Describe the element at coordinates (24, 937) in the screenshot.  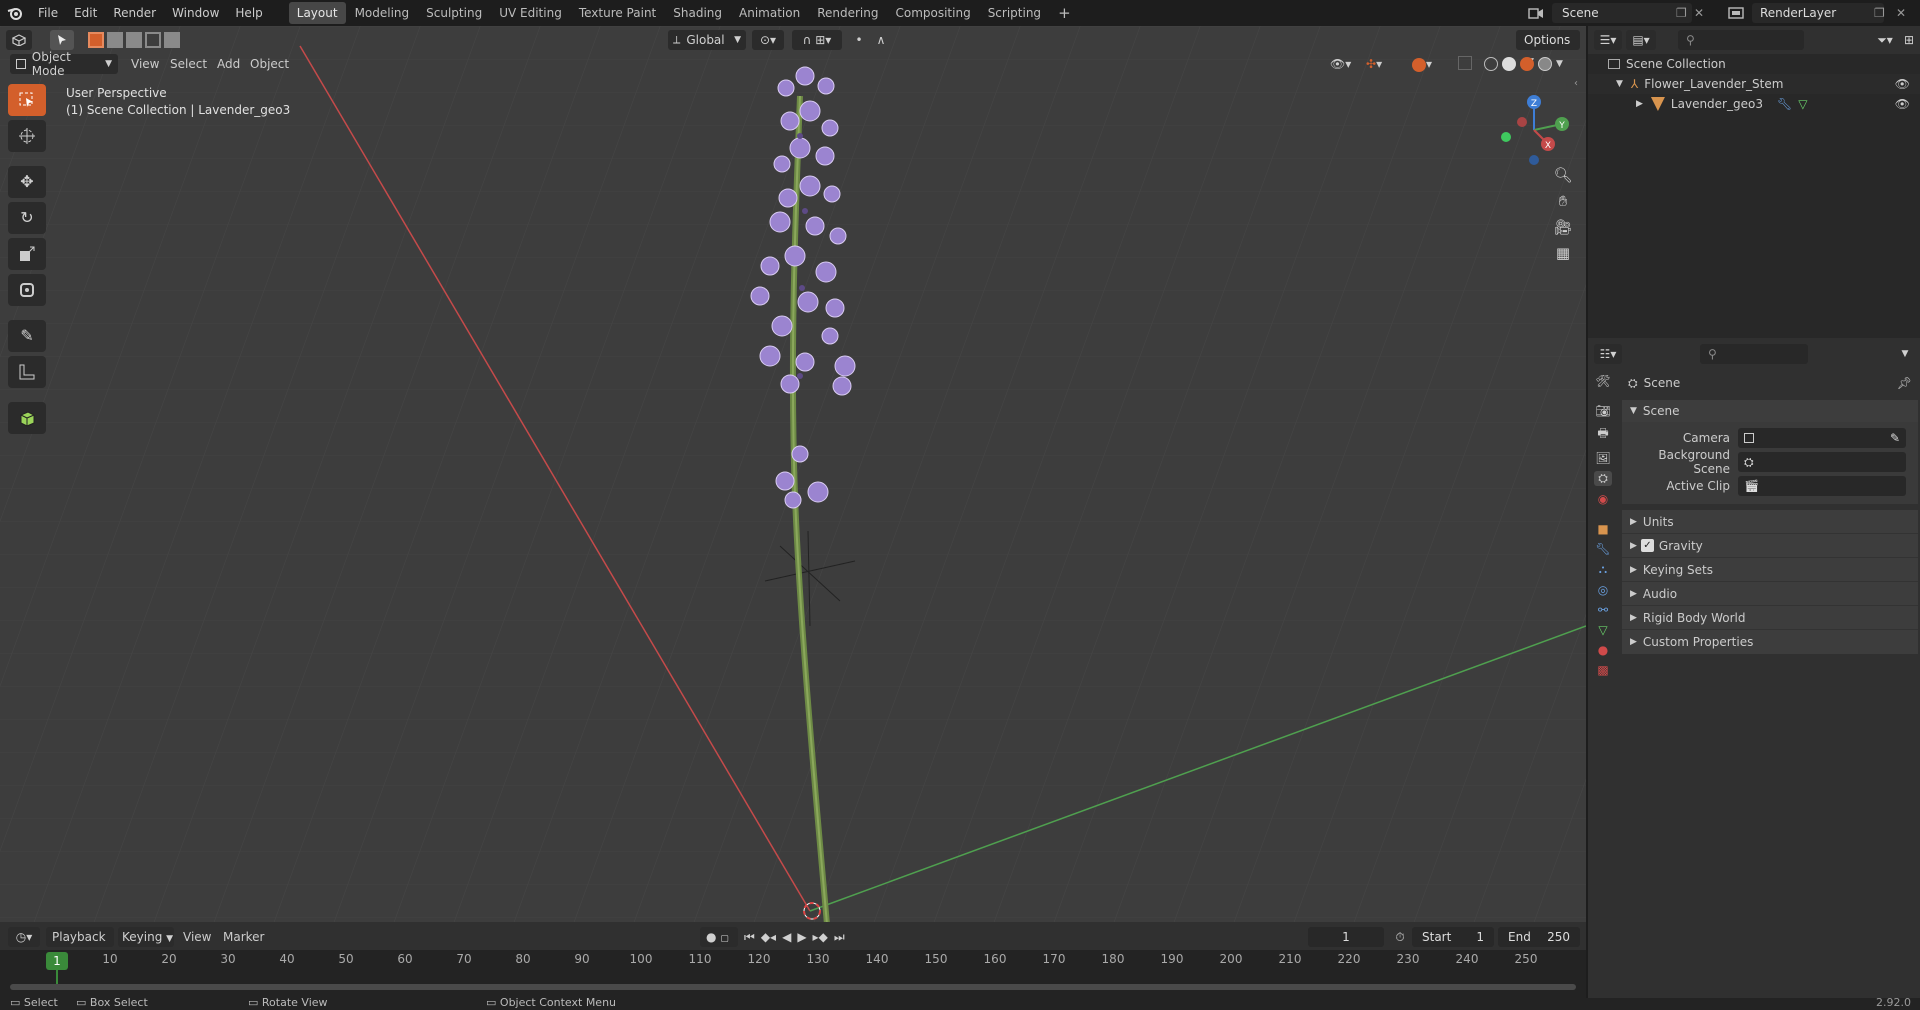
I see `timeline-editor-type-icon: ◷▾` at that location.